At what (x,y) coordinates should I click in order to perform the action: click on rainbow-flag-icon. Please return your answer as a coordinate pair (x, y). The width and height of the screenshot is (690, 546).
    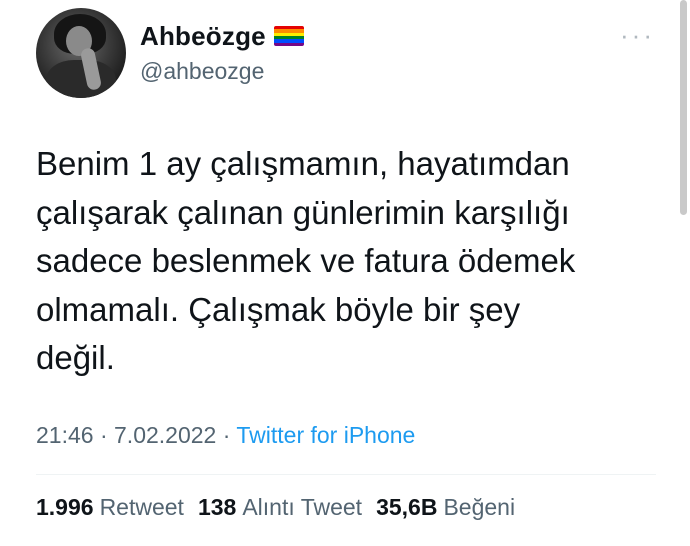
    Looking at the image, I should click on (288, 36).